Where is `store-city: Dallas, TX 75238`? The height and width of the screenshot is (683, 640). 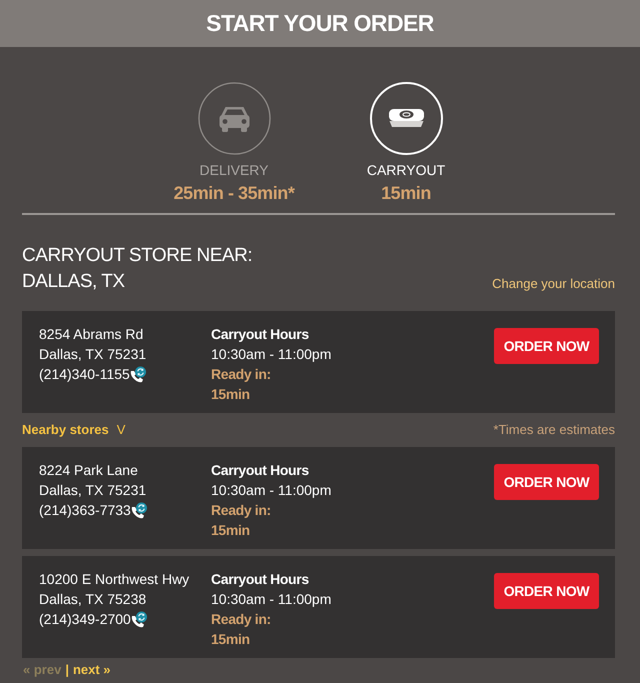 store-city: Dallas, TX 75238 is located at coordinates (93, 599).